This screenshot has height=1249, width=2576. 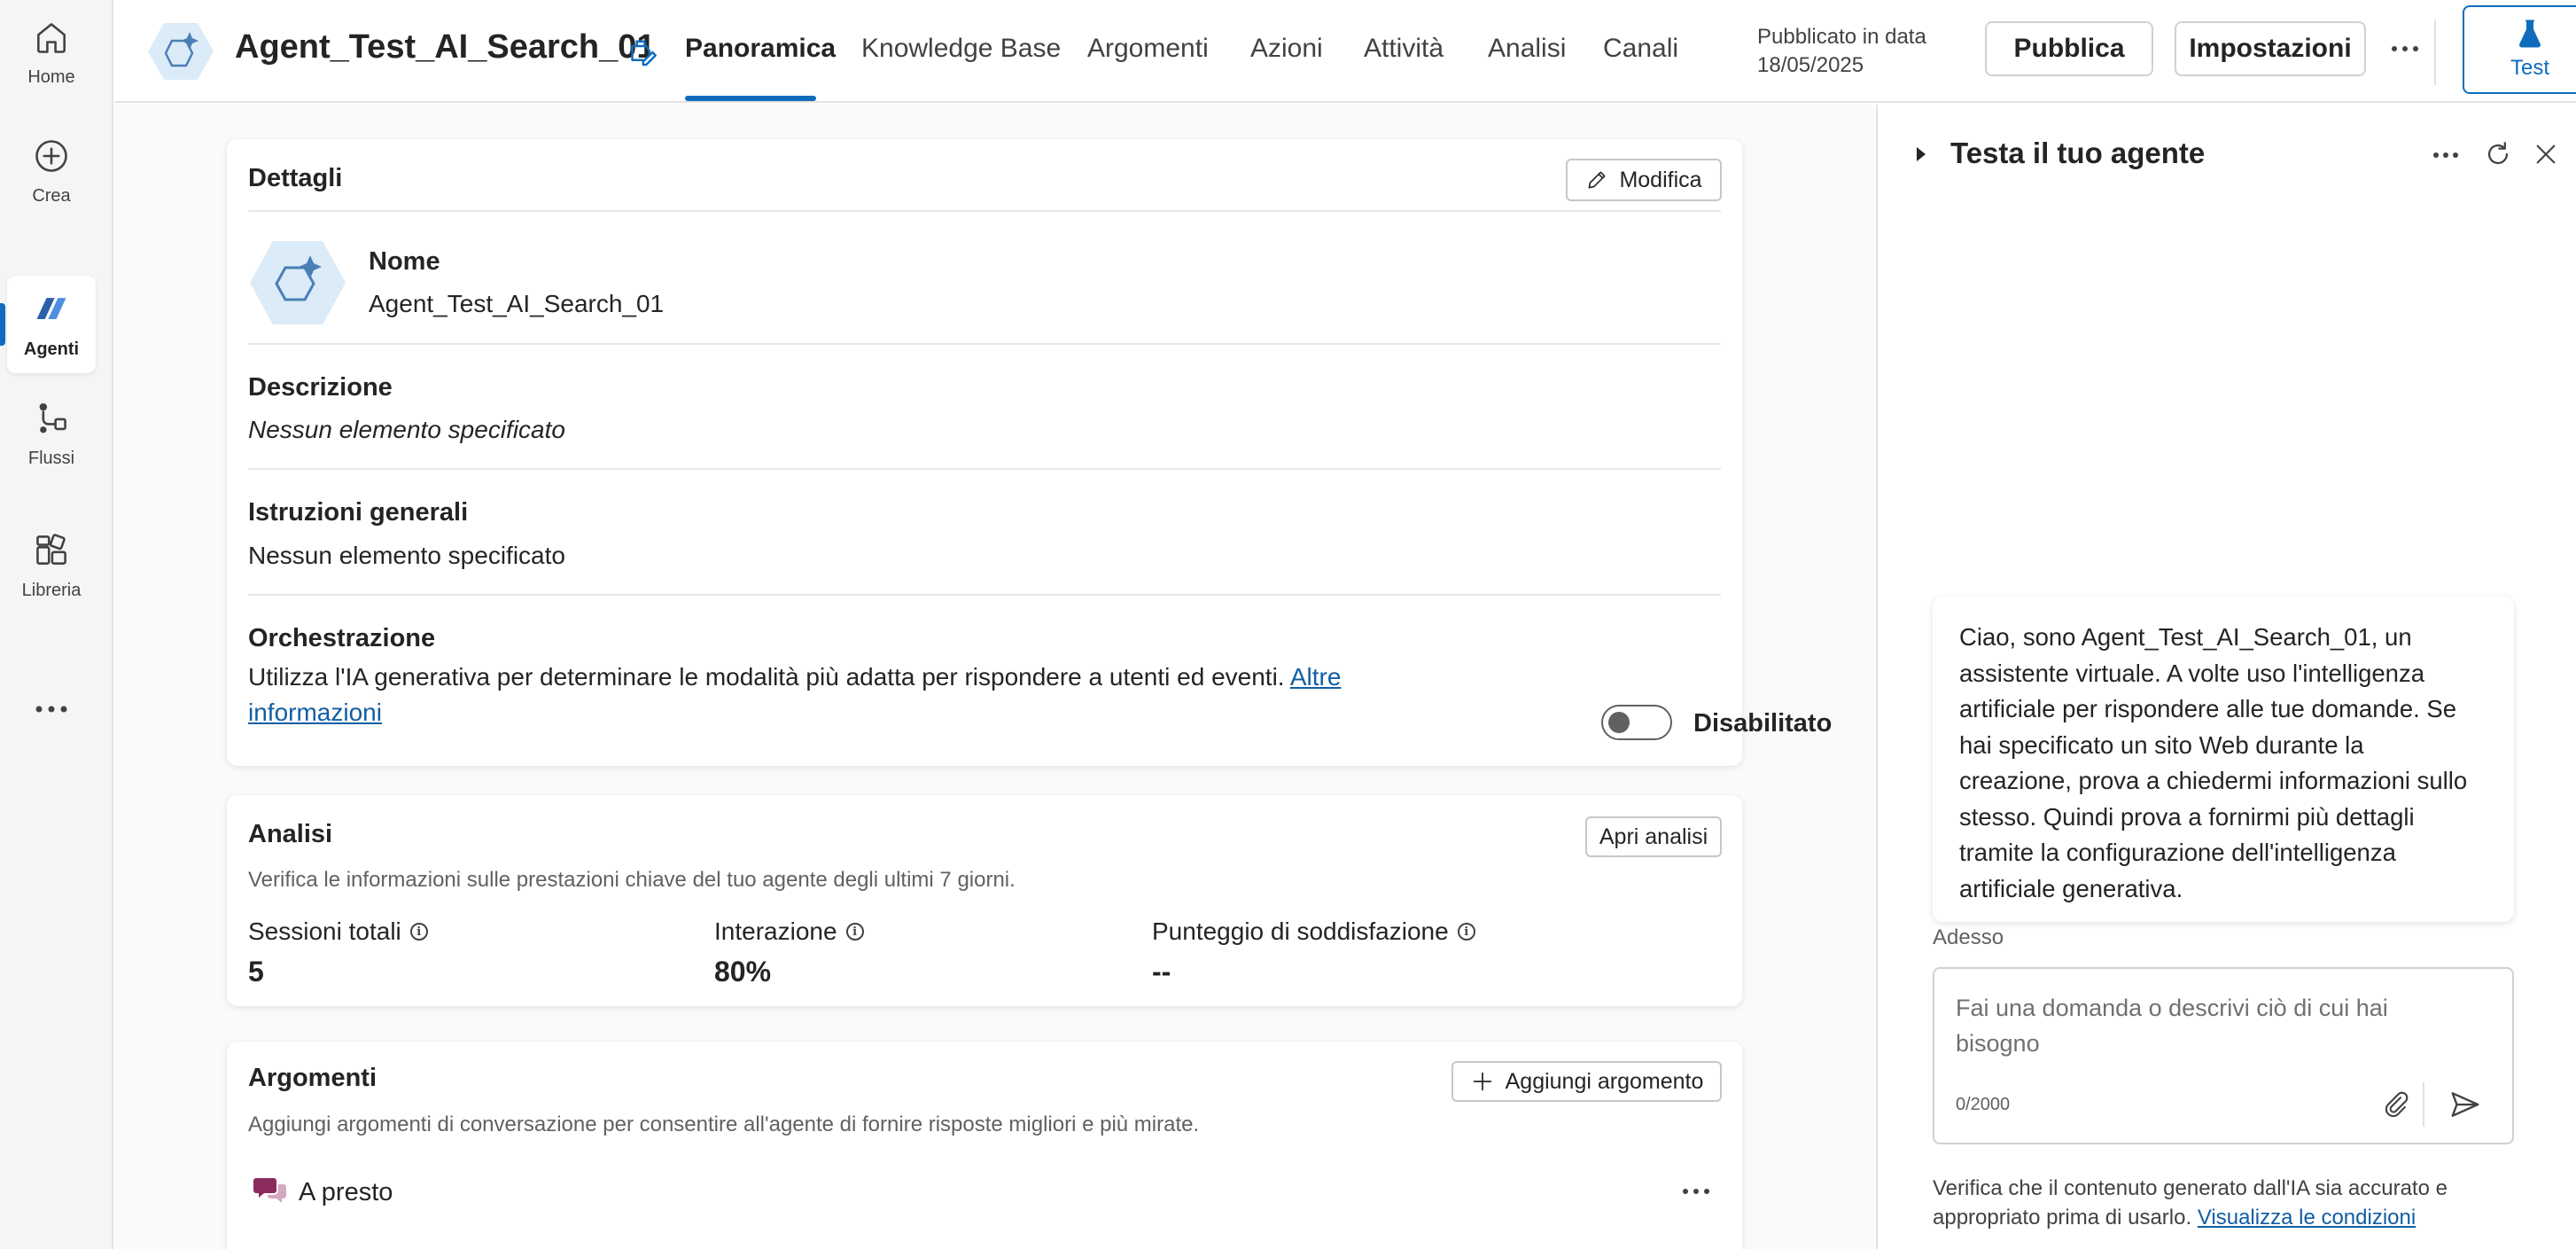 I want to click on publish-button: Pubblica, so click(x=2069, y=48).